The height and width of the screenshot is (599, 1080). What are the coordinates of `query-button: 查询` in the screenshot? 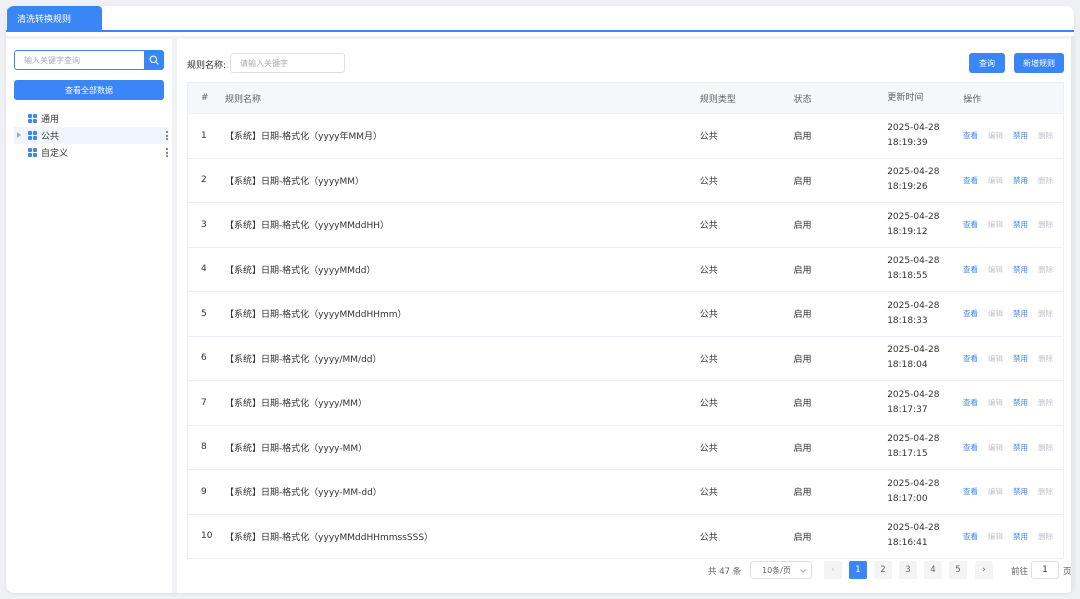 It's located at (987, 63).